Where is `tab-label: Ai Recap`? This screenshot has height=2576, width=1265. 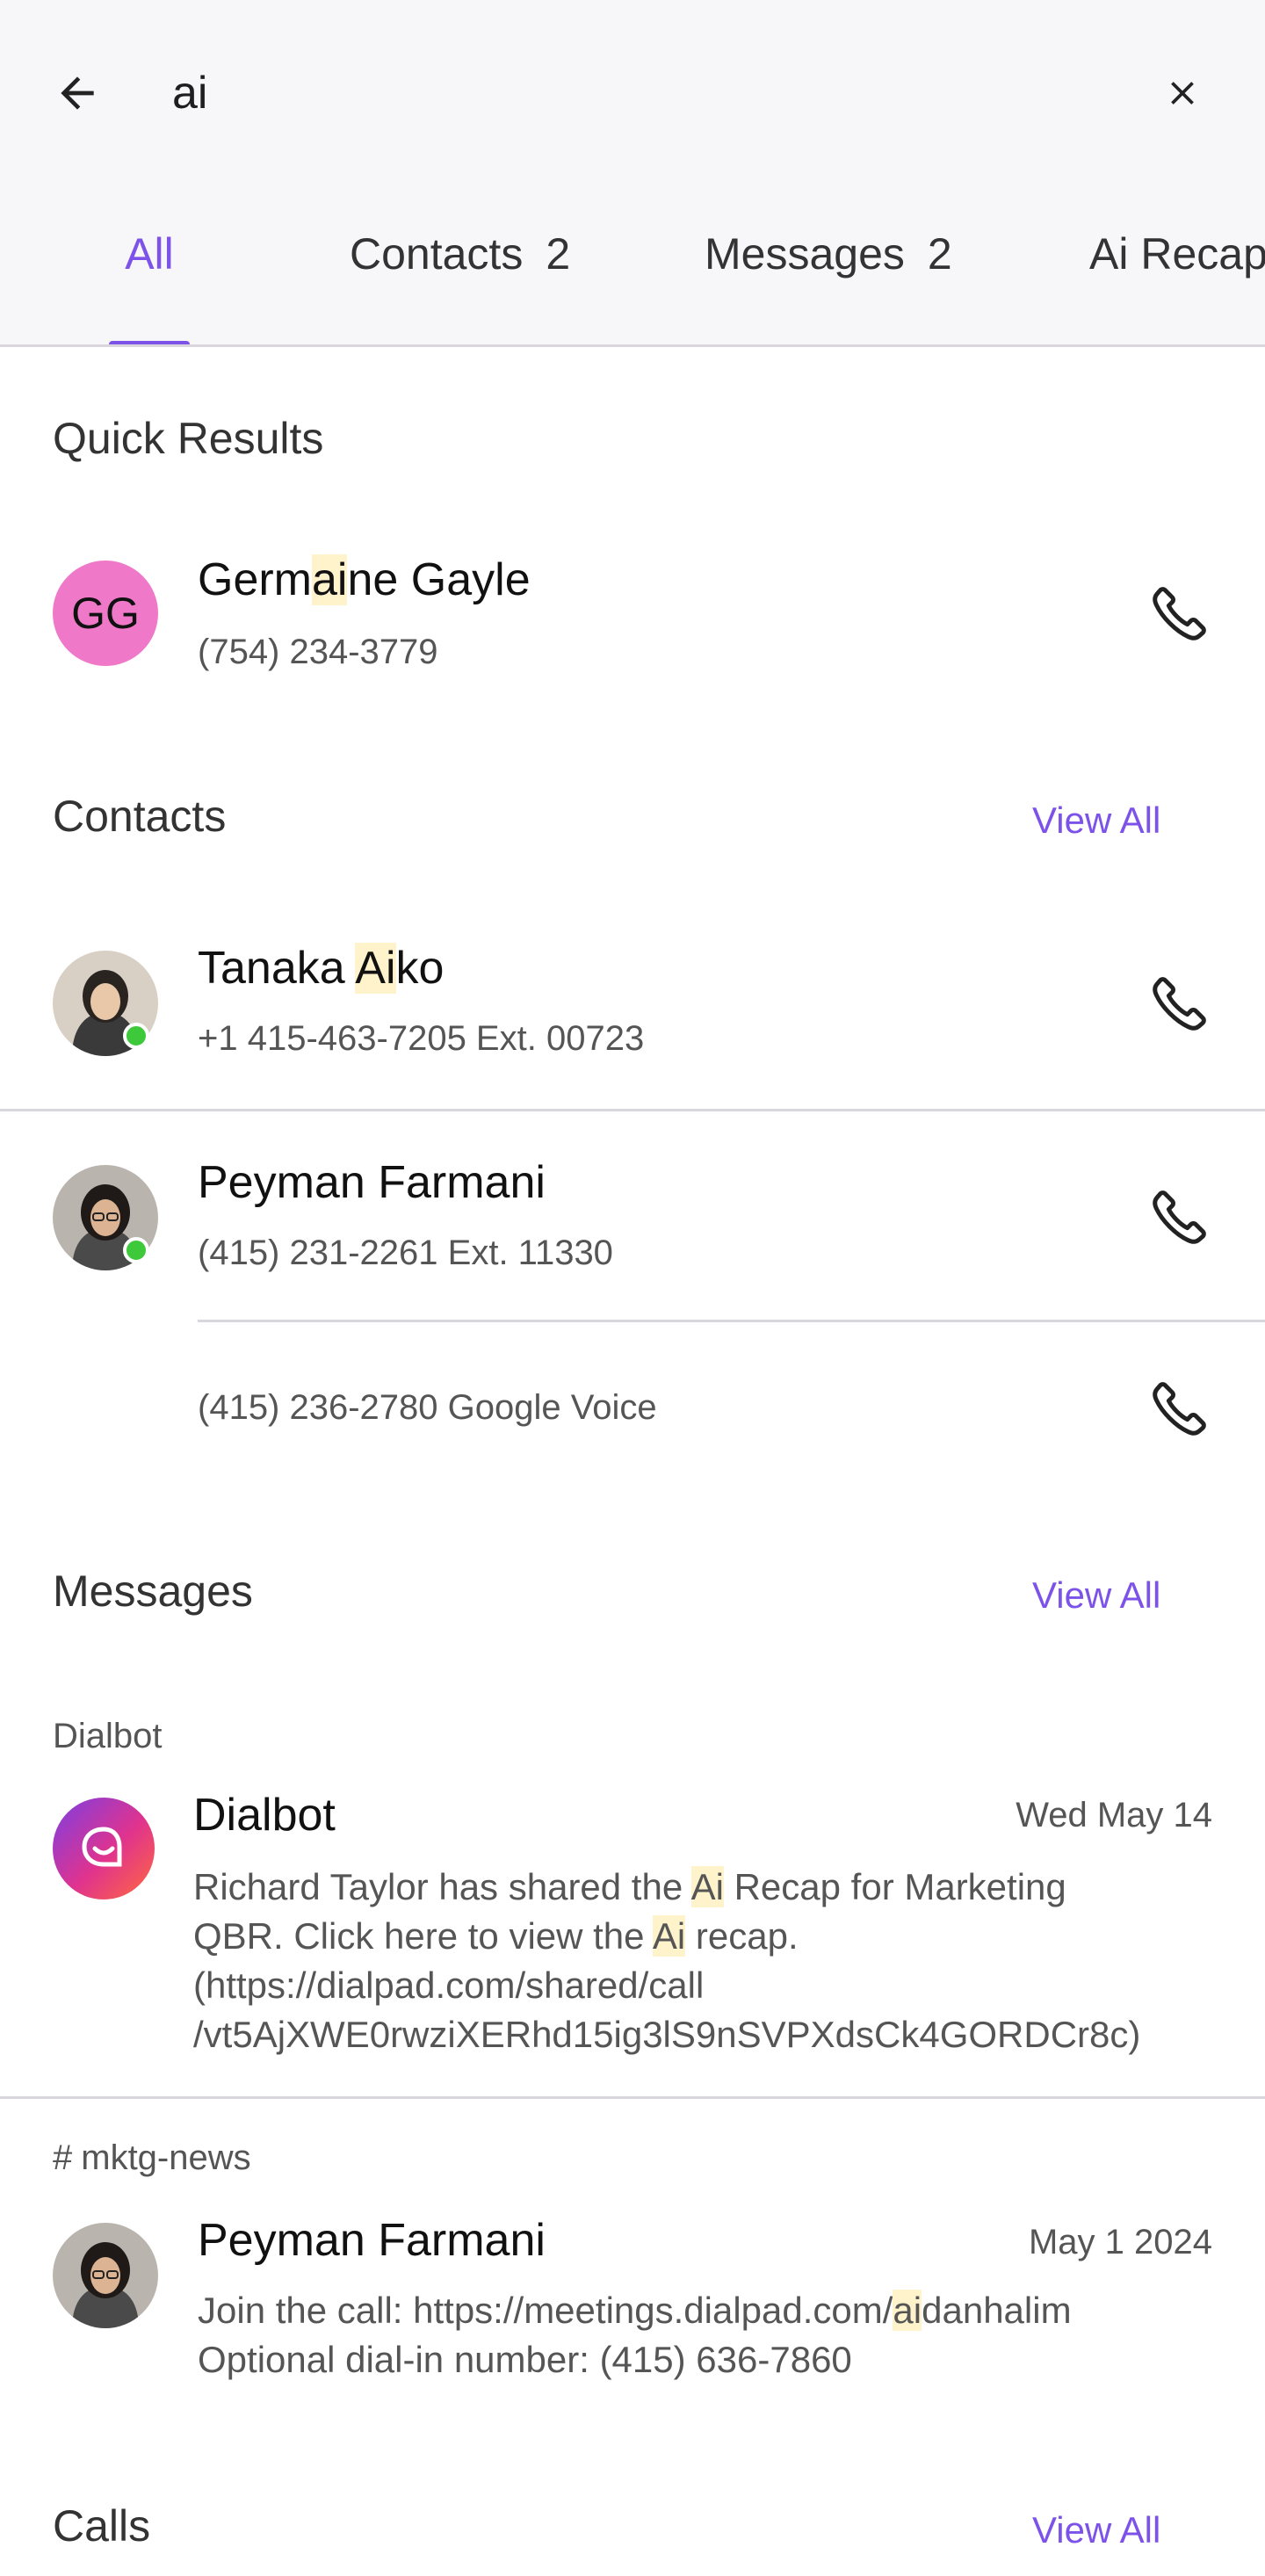
tab-label: Ai Recap is located at coordinates (1177, 254).